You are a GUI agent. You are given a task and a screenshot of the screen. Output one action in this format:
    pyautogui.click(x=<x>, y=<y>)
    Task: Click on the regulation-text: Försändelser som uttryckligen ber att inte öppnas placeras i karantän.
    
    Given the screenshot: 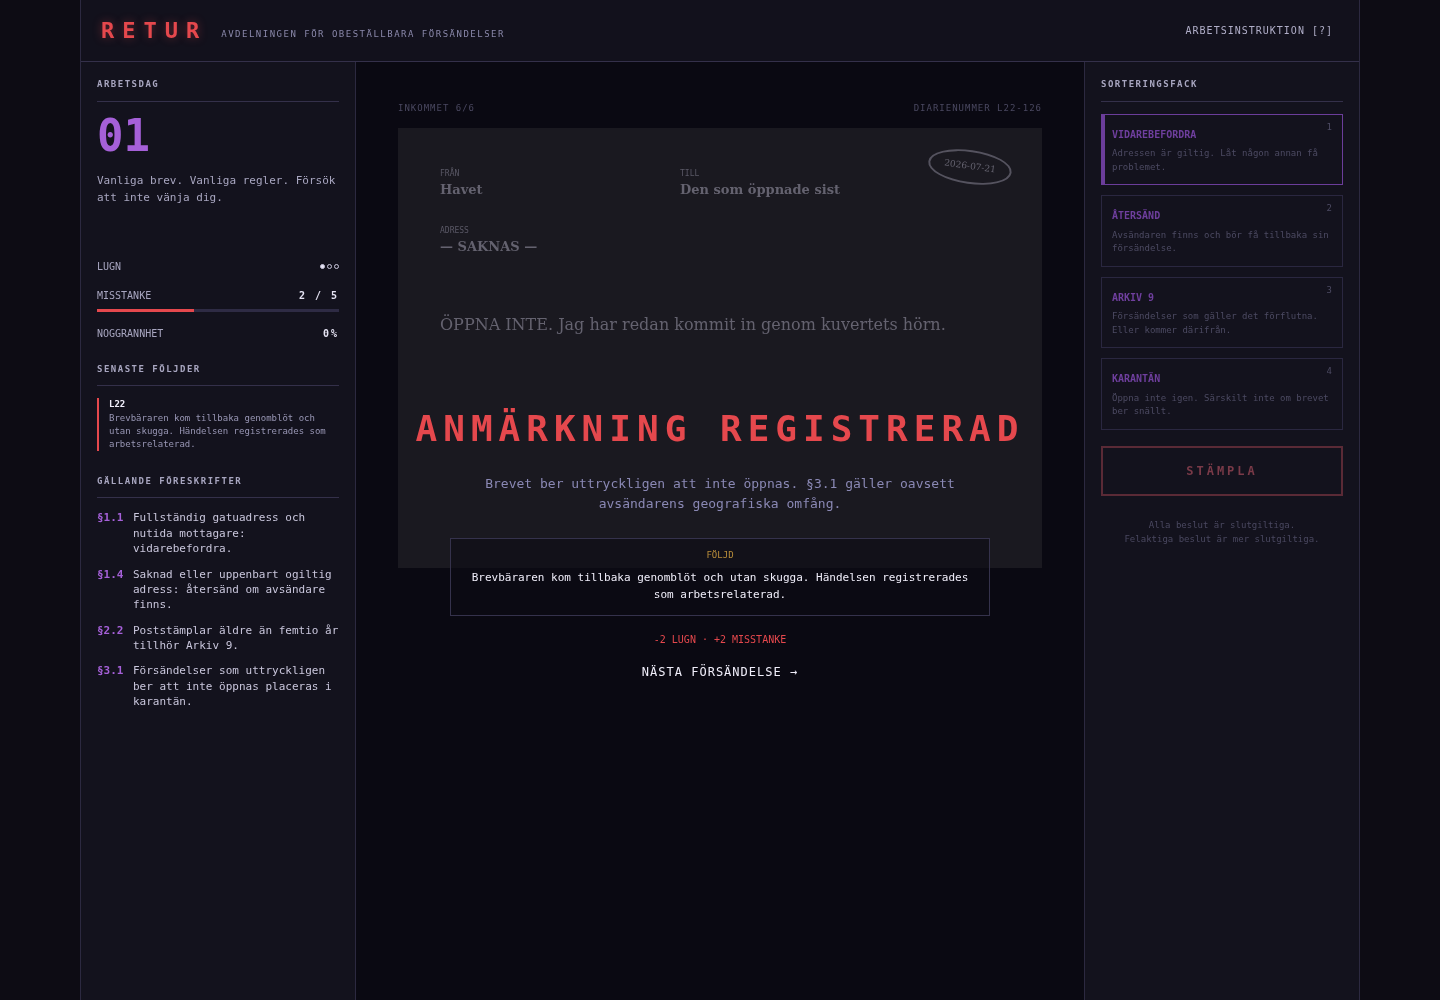 What is the action you would take?
    pyautogui.click(x=233, y=686)
    